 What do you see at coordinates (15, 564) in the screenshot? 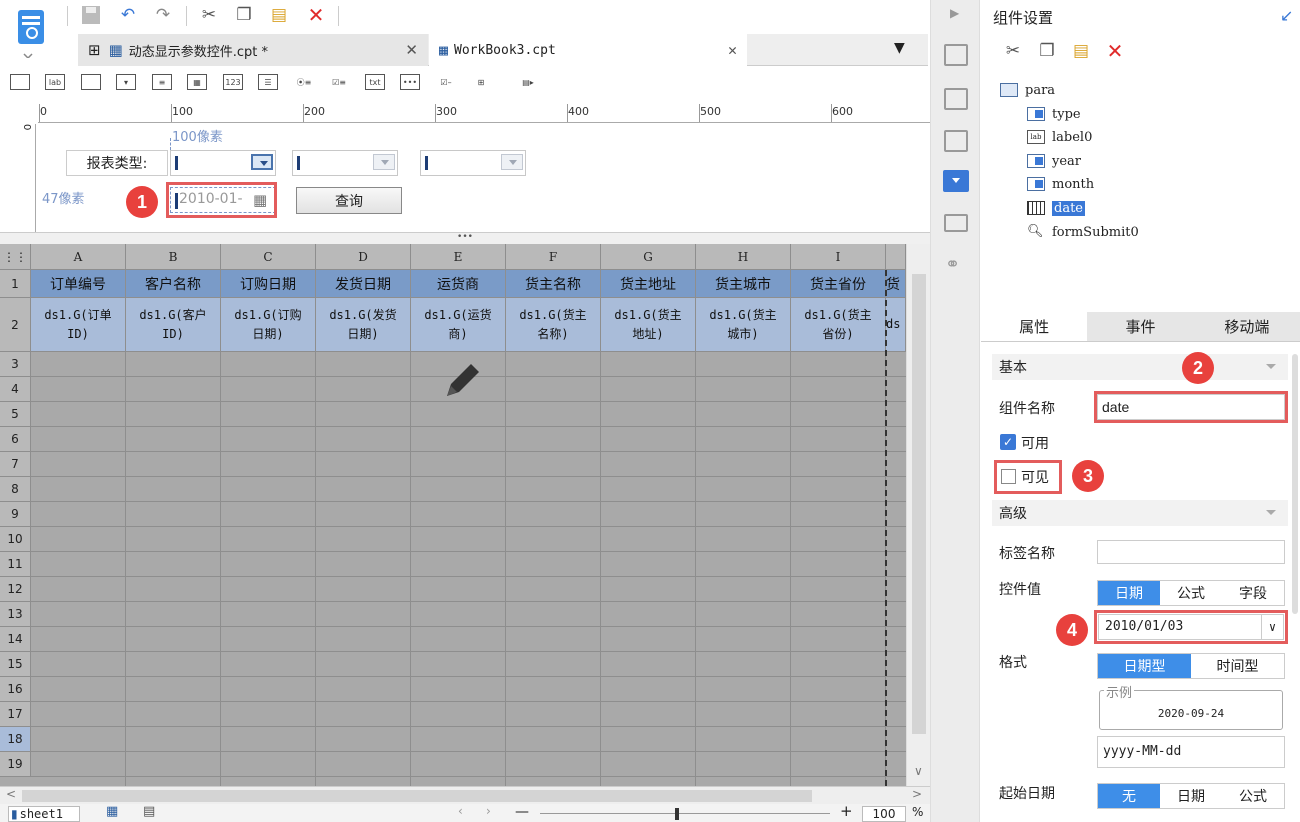
I see `row-header: 11` at bounding box center [15, 564].